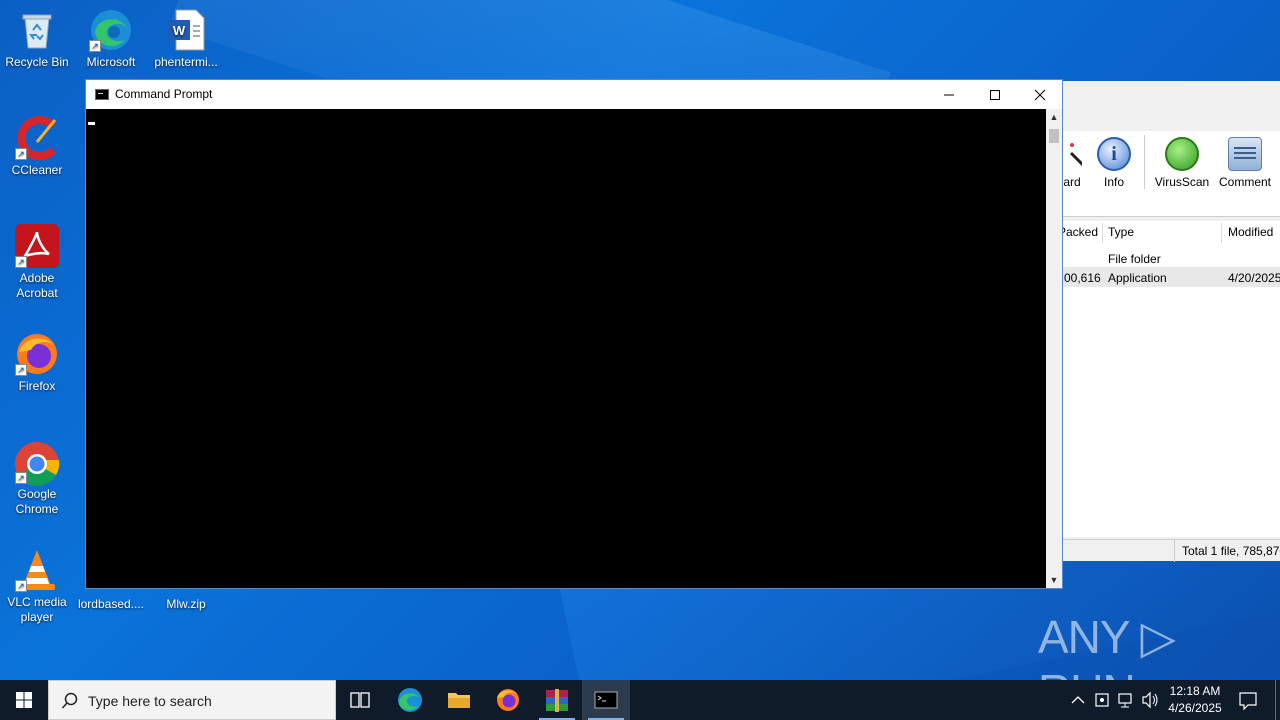 This screenshot has height=720, width=1280. I want to click on row-modified: 4/20/2025, so click(1254, 278).